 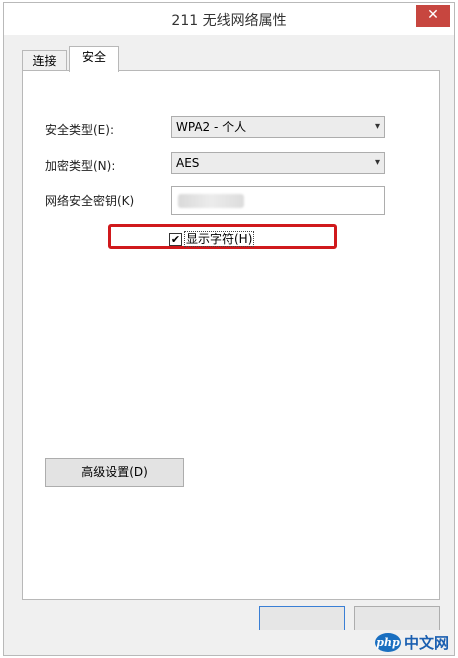 What do you see at coordinates (278, 200) in the screenshot?
I see `network-key-input` at bounding box center [278, 200].